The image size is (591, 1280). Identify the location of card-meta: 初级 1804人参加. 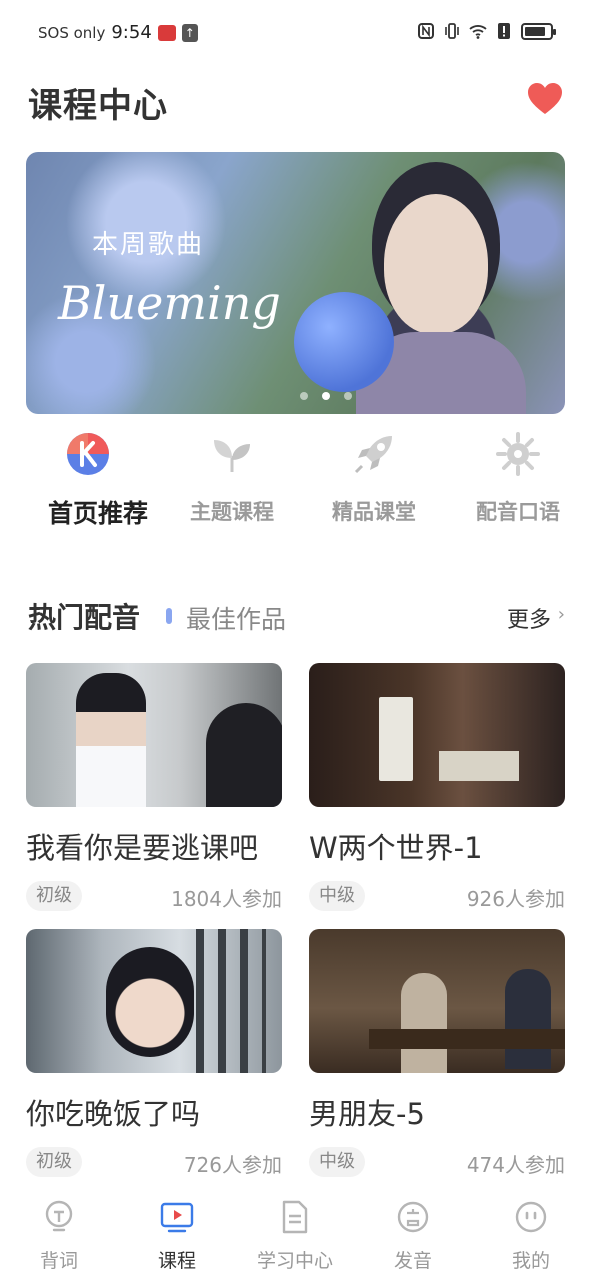
(154, 896).